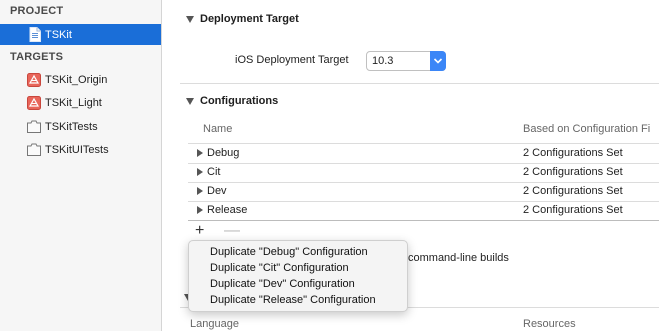  Describe the element at coordinates (37, 57) in the screenshot. I see `targets-section-header: TARGETS` at that location.